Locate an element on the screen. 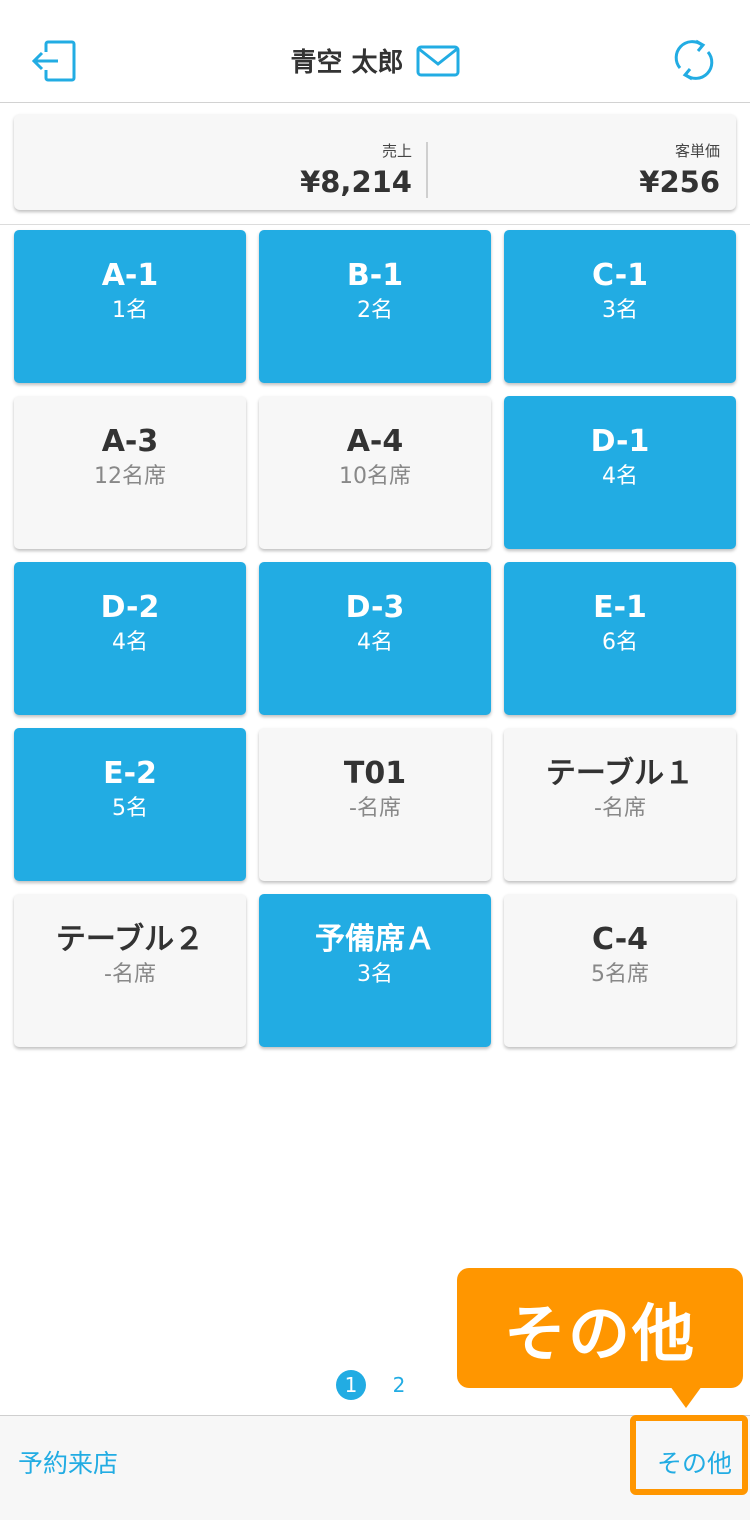 Image resolution: width=750 pixels, height=1520 pixels. table-name: D-1 is located at coordinates (620, 441).